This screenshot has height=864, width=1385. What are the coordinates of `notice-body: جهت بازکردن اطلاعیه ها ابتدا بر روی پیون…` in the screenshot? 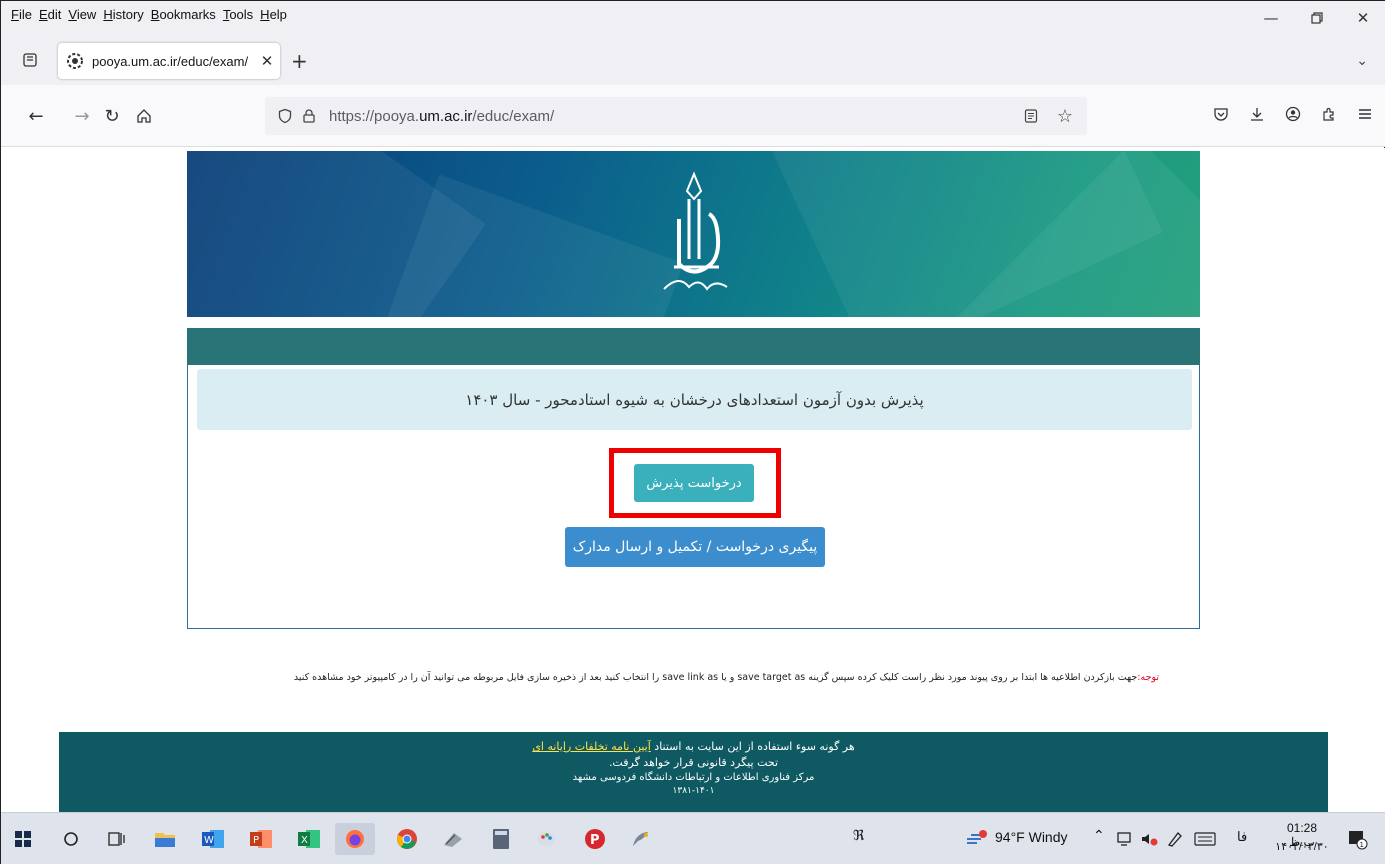 It's located at (715, 677).